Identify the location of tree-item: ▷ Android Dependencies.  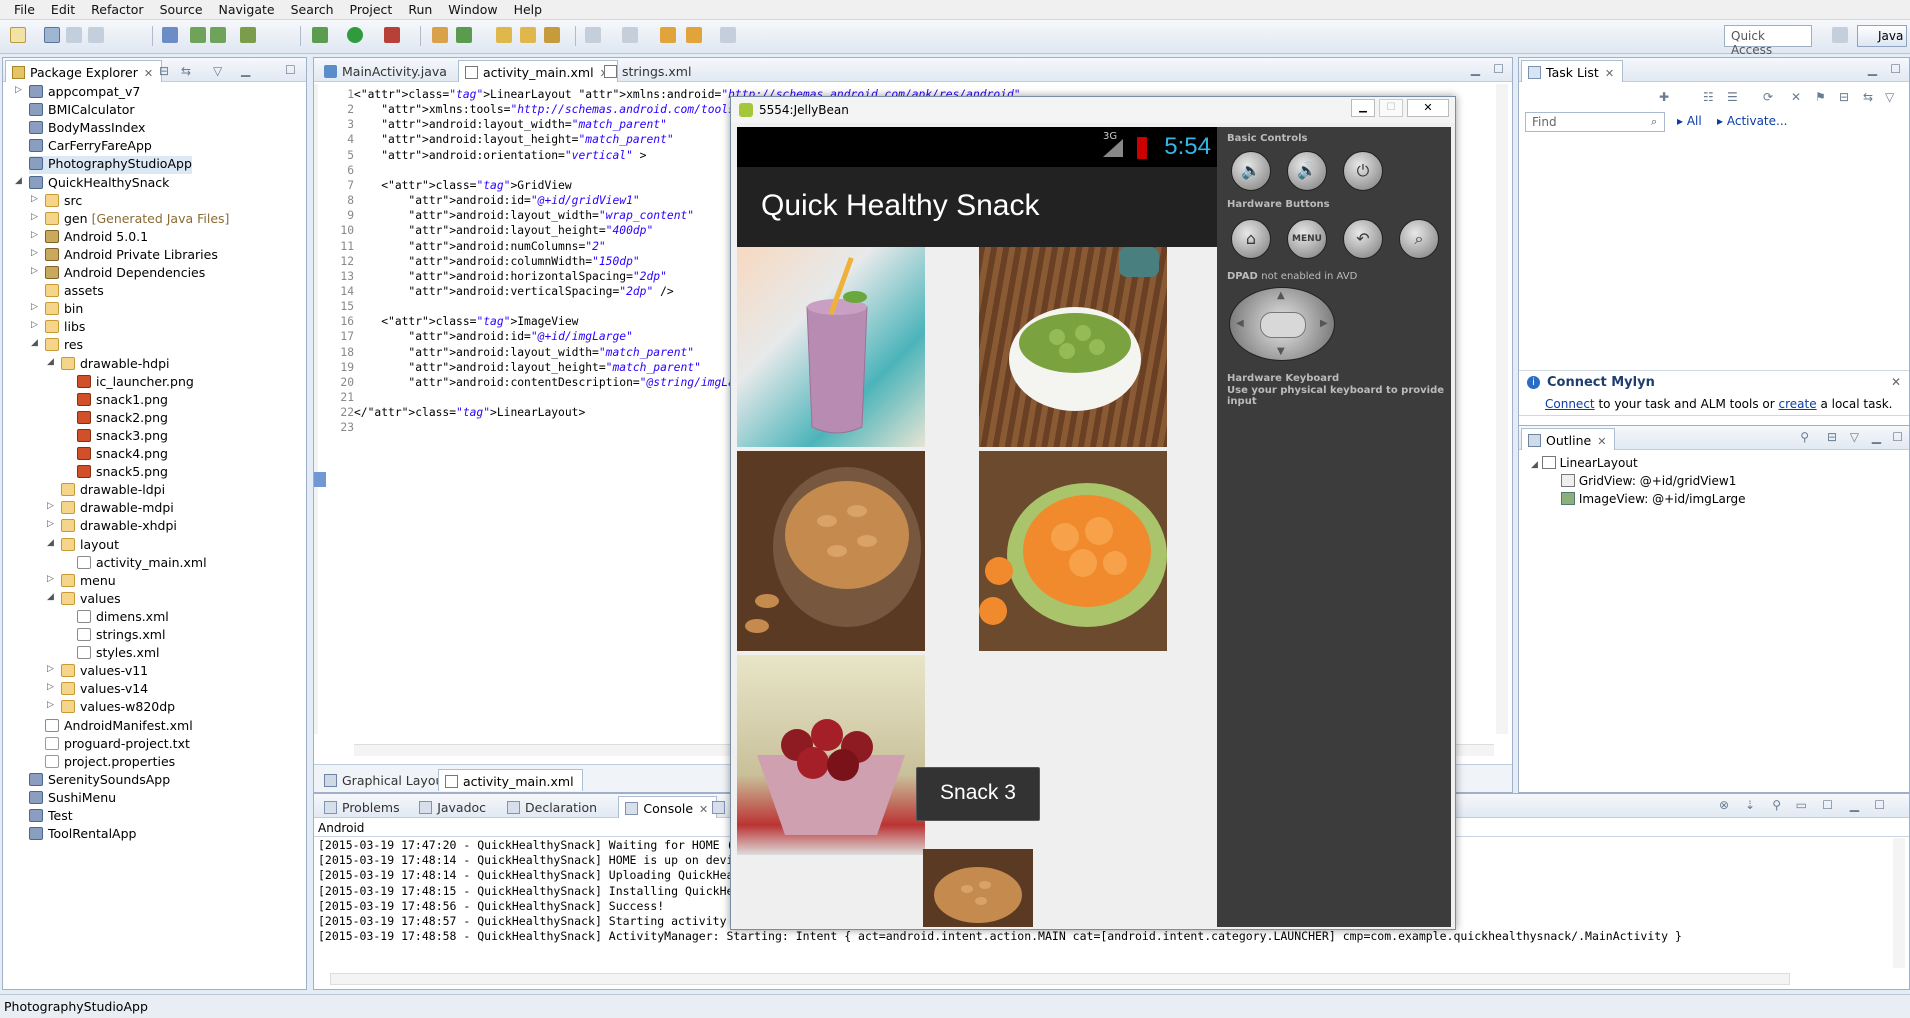
(118, 274).